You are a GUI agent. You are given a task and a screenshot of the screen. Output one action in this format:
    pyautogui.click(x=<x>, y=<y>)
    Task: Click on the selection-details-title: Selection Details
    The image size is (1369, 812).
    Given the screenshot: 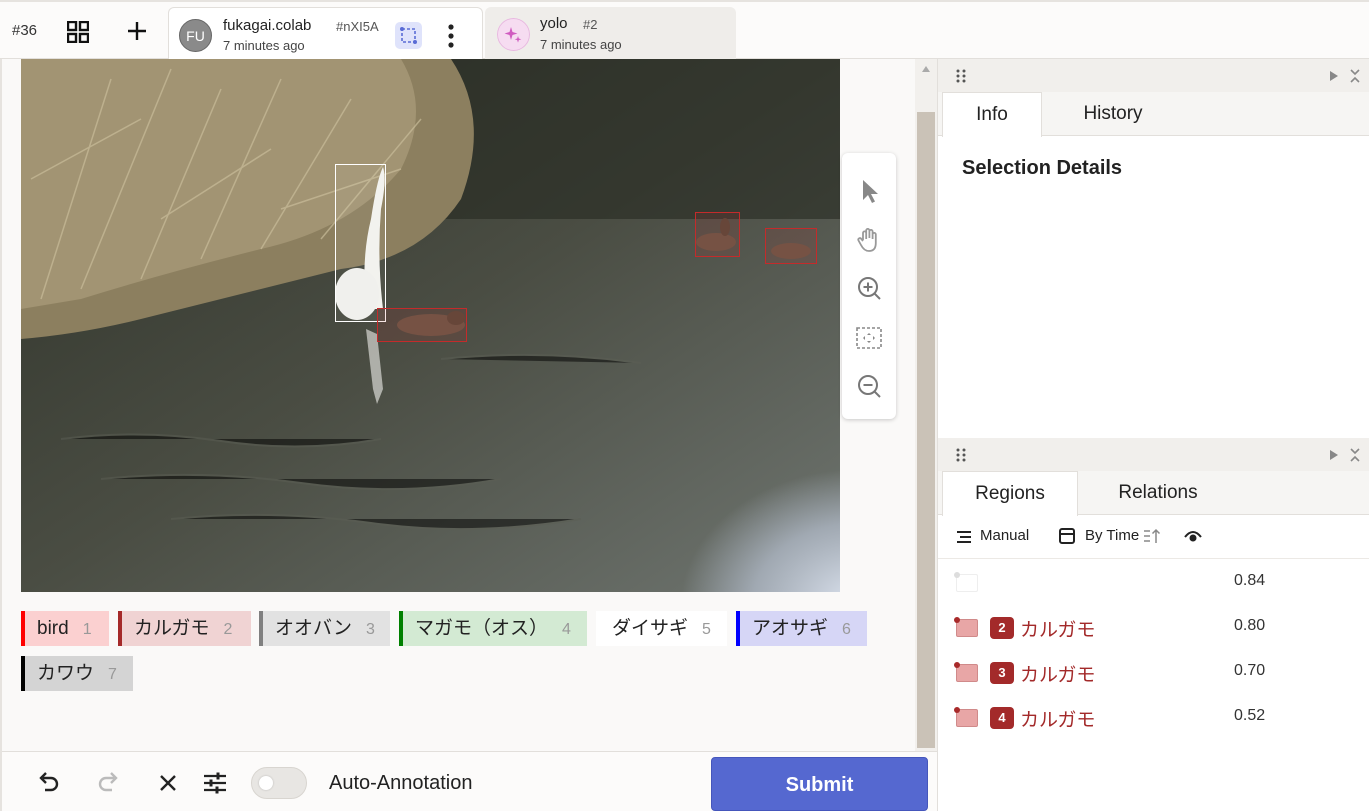 What is the action you would take?
    pyautogui.click(x=1042, y=168)
    